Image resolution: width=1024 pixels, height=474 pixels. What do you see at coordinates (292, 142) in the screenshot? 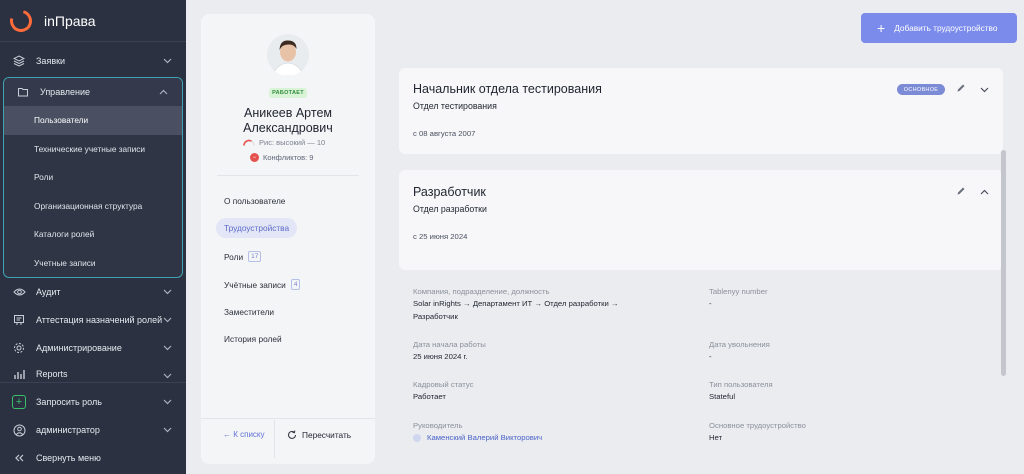
I see `risk-label: Рис: высокий — 10` at bounding box center [292, 142].